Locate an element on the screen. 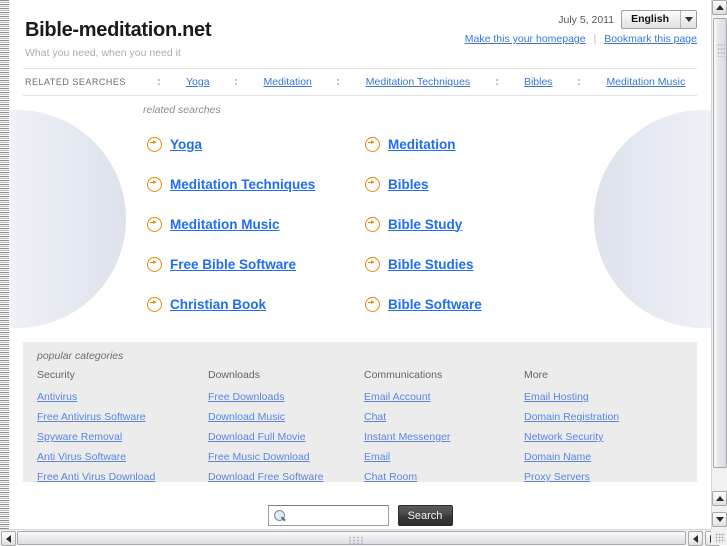 Image resolution: width=727 pixels, height=546 pixels. language-select: English is located at coordinates (659, 19).